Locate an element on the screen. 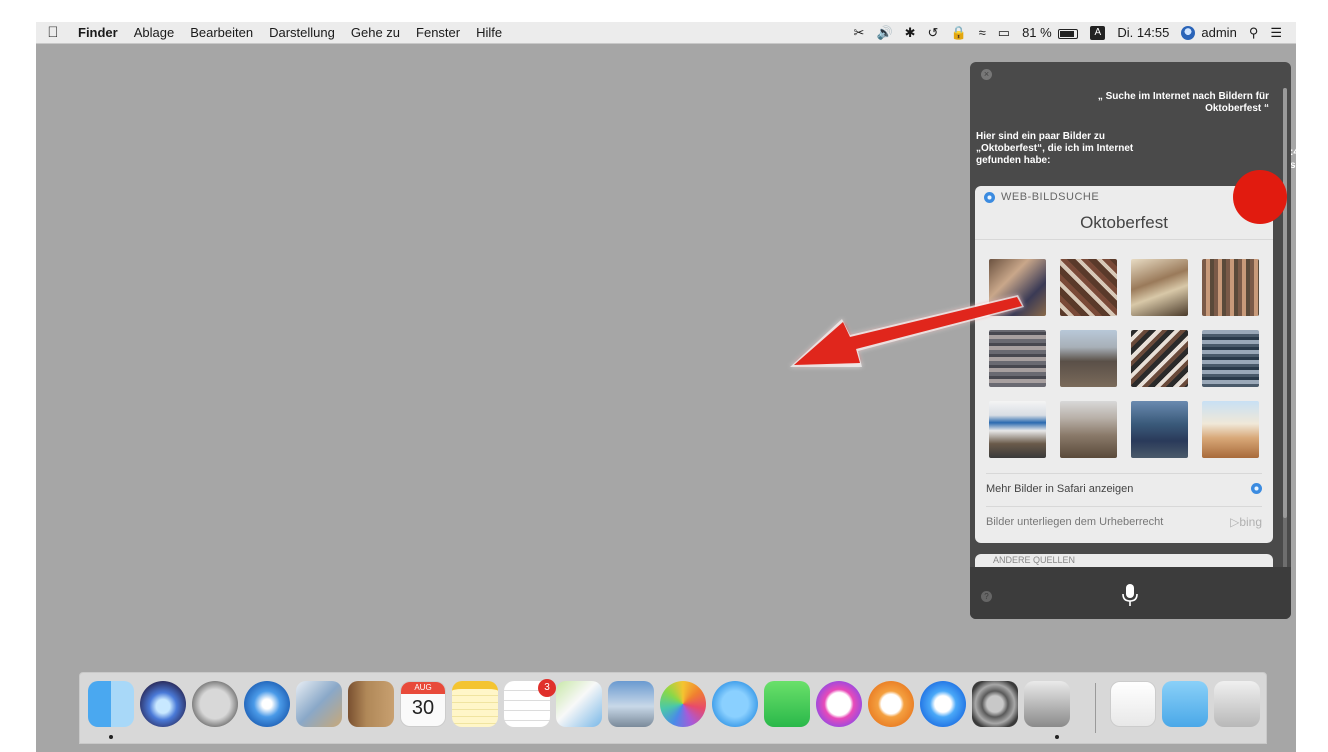  battery-status: 81 % is located at coordinates (1050, 32).